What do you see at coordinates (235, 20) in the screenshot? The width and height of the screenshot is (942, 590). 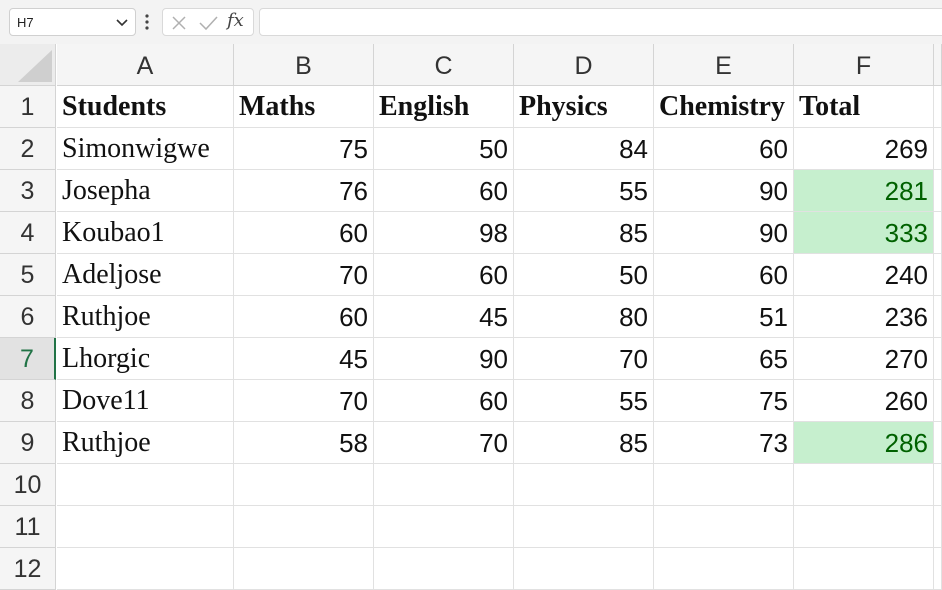 I see `insert-function-button: fx` at bounding box center [235, 20].